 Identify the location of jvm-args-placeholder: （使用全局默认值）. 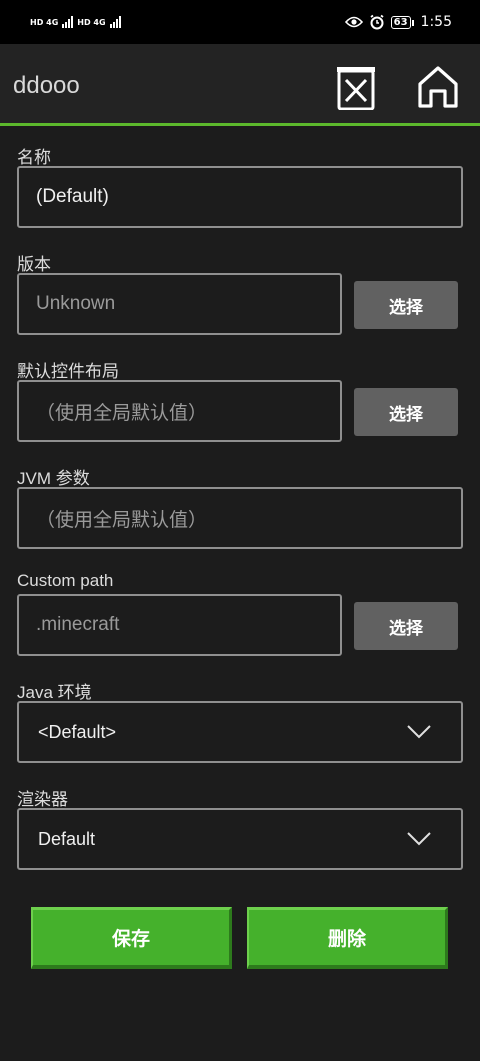
(122, 520).